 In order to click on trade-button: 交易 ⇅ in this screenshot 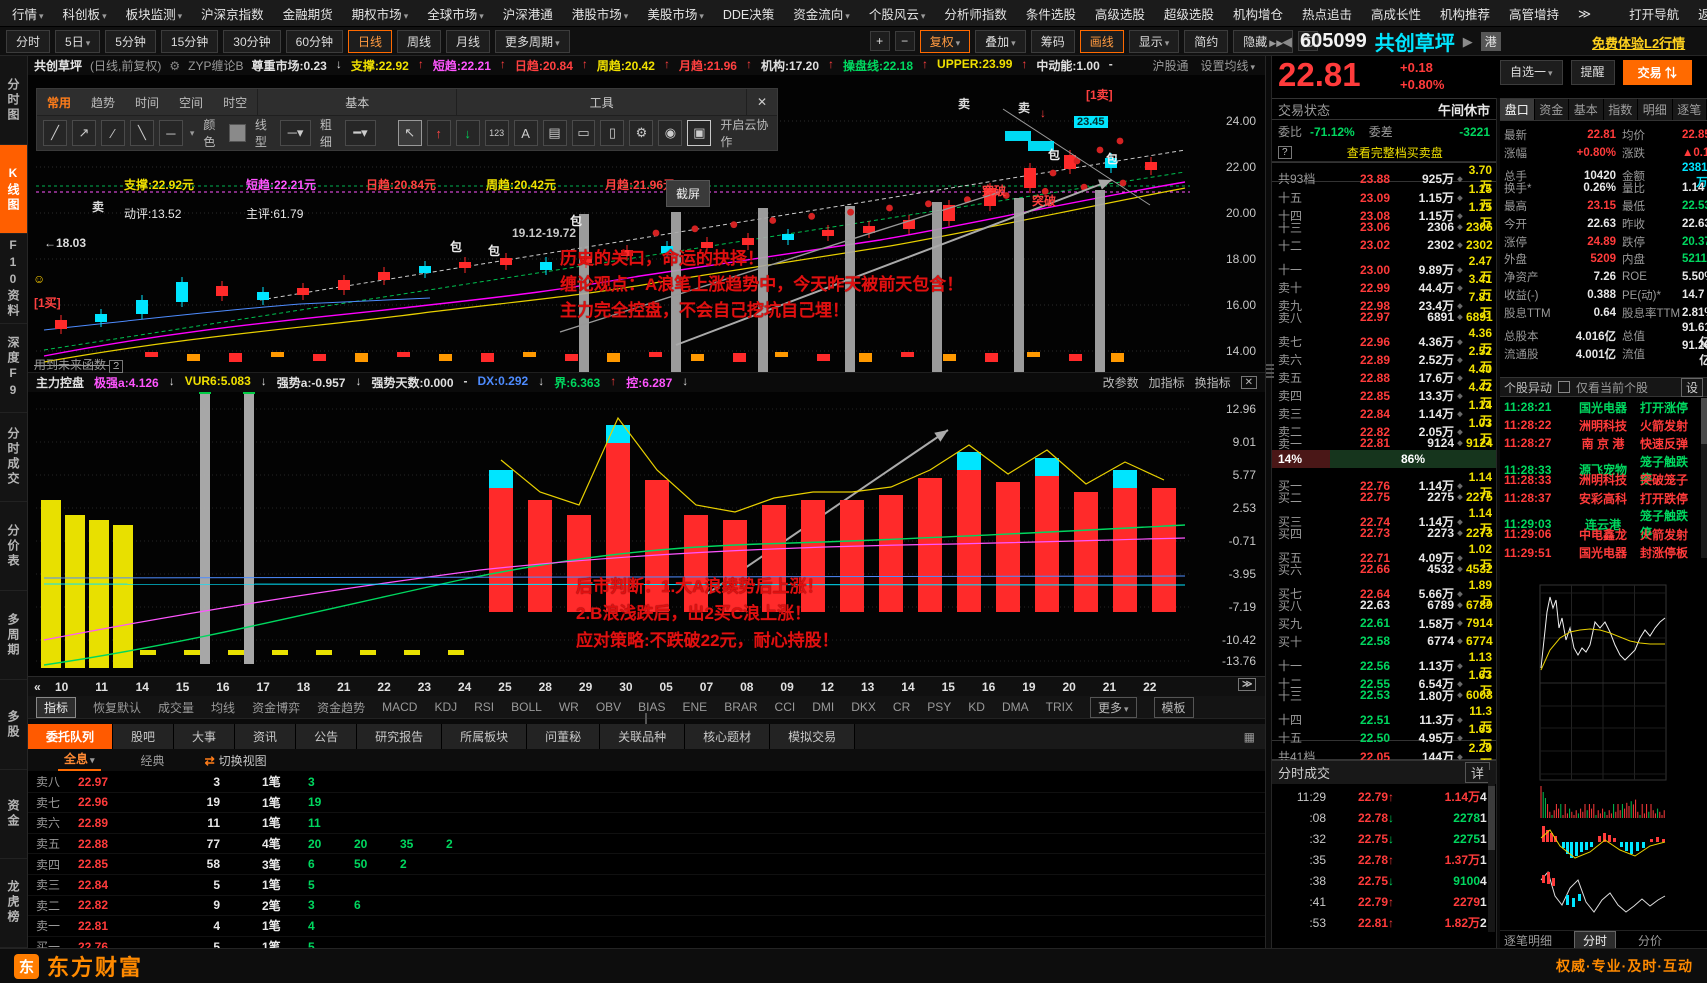, I will do `click(1657, 72)`.